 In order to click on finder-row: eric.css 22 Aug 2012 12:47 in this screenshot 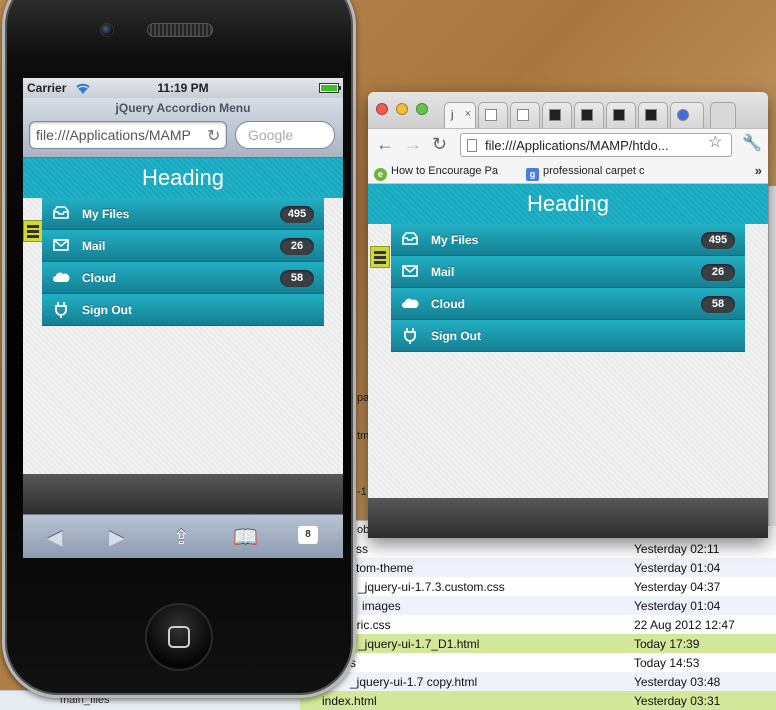, I will do `click(538, 624)`.